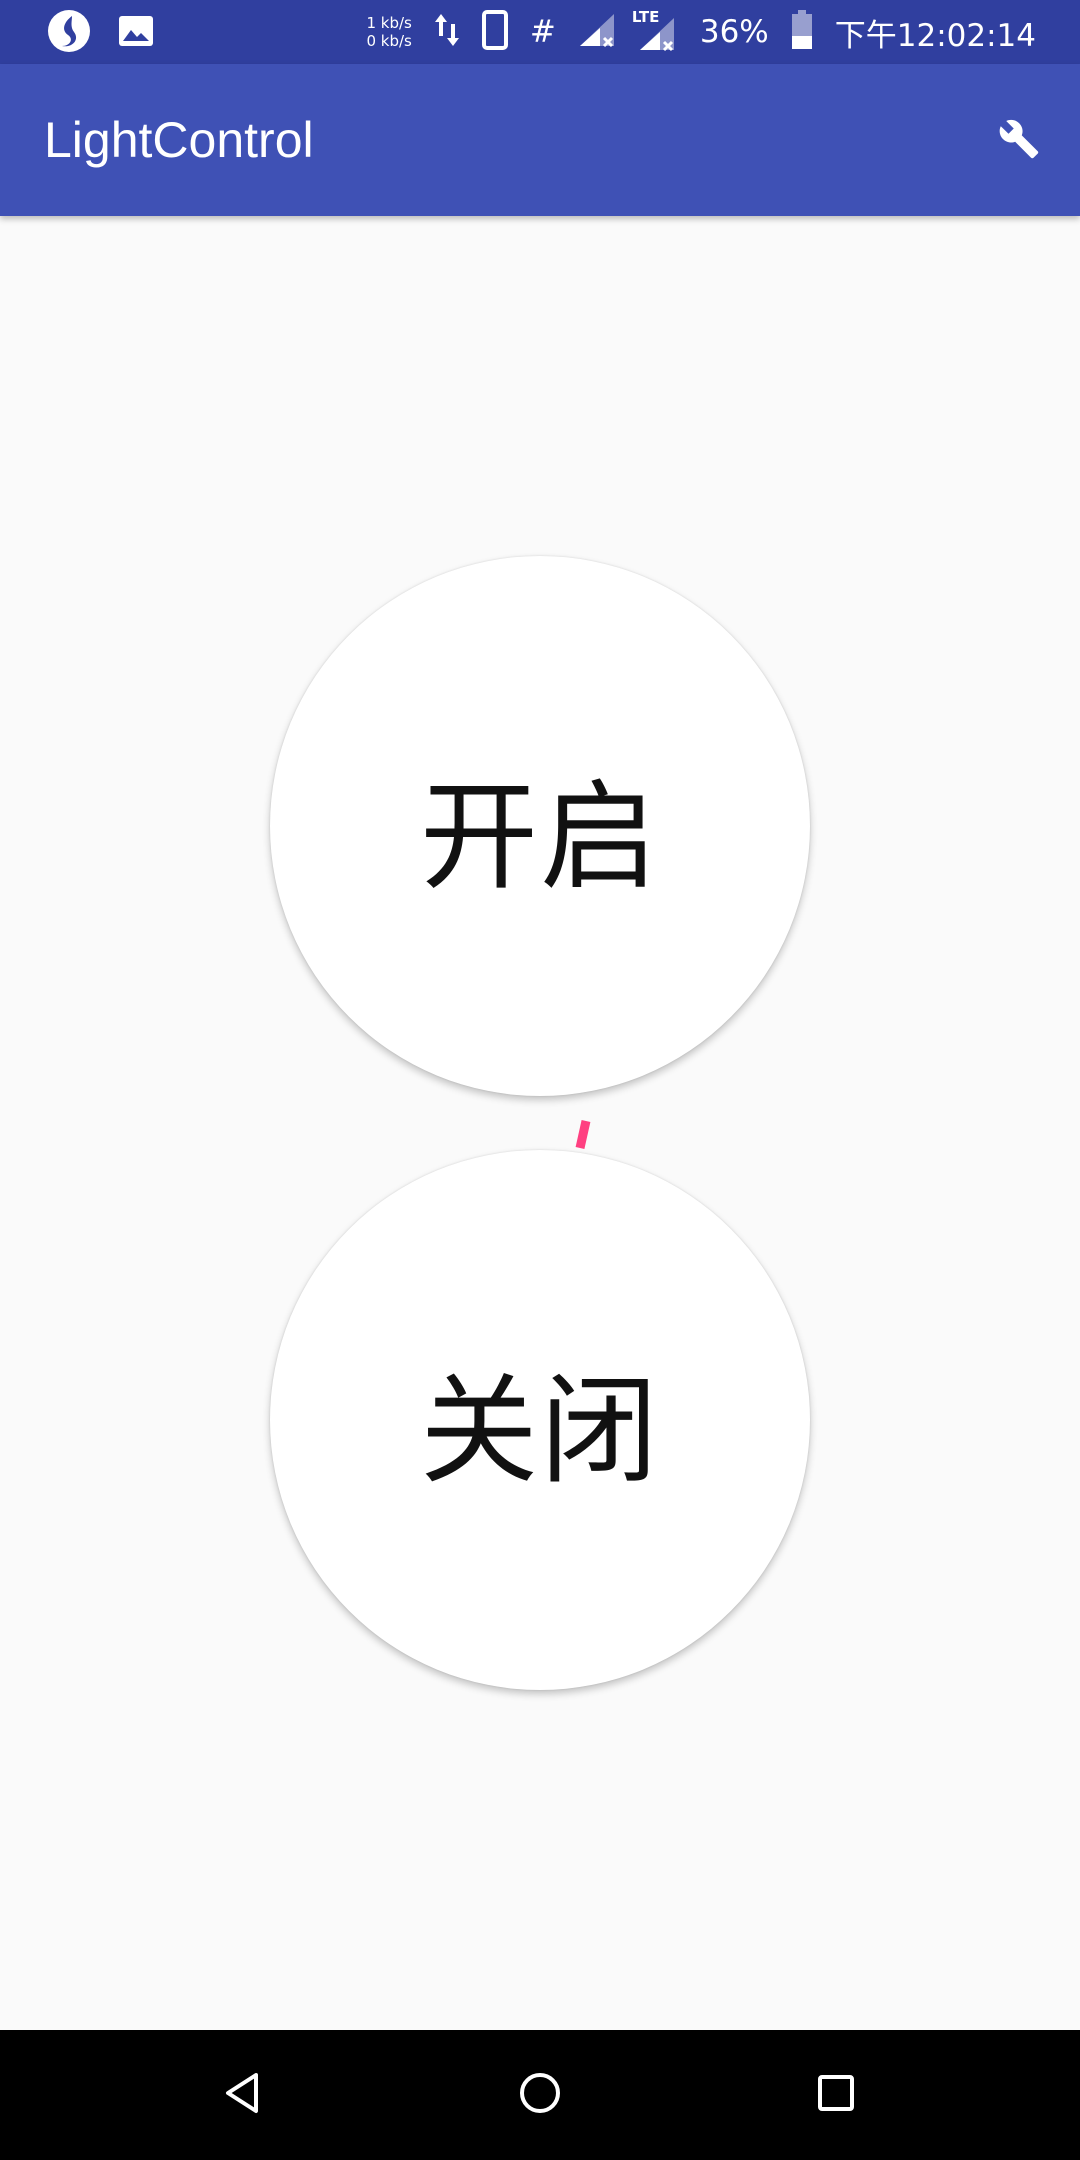  I want to click on recent-apps-button, so click(836, 2095).